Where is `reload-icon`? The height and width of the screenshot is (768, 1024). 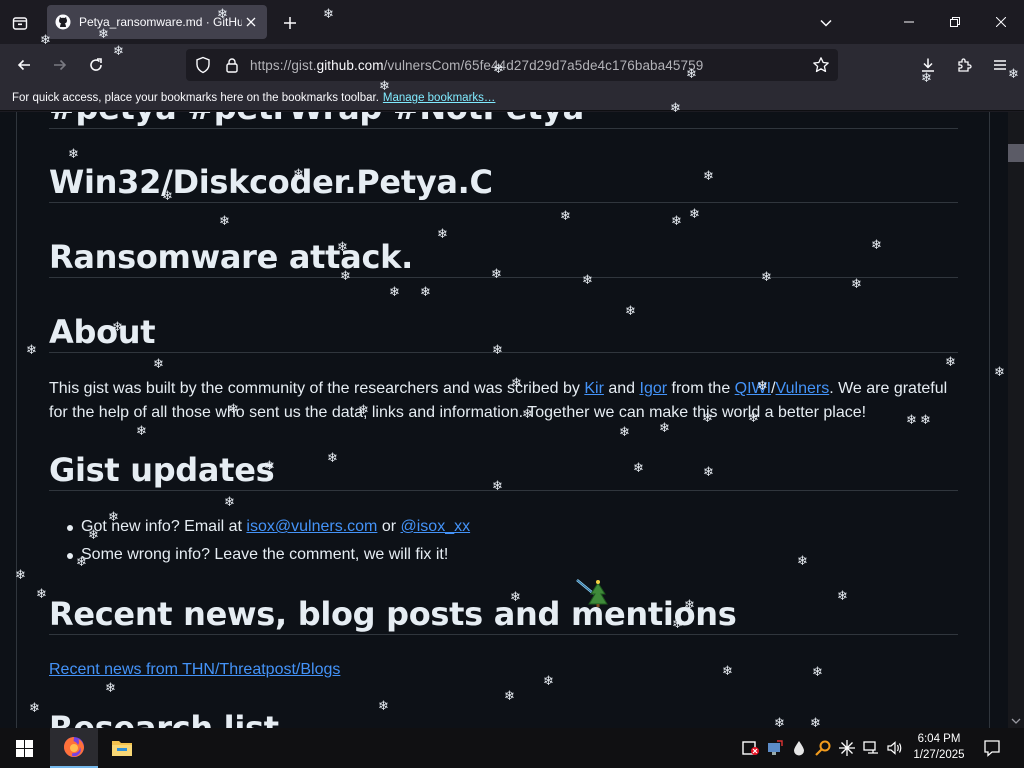 reload-icon is located at coordinates (96, 64).